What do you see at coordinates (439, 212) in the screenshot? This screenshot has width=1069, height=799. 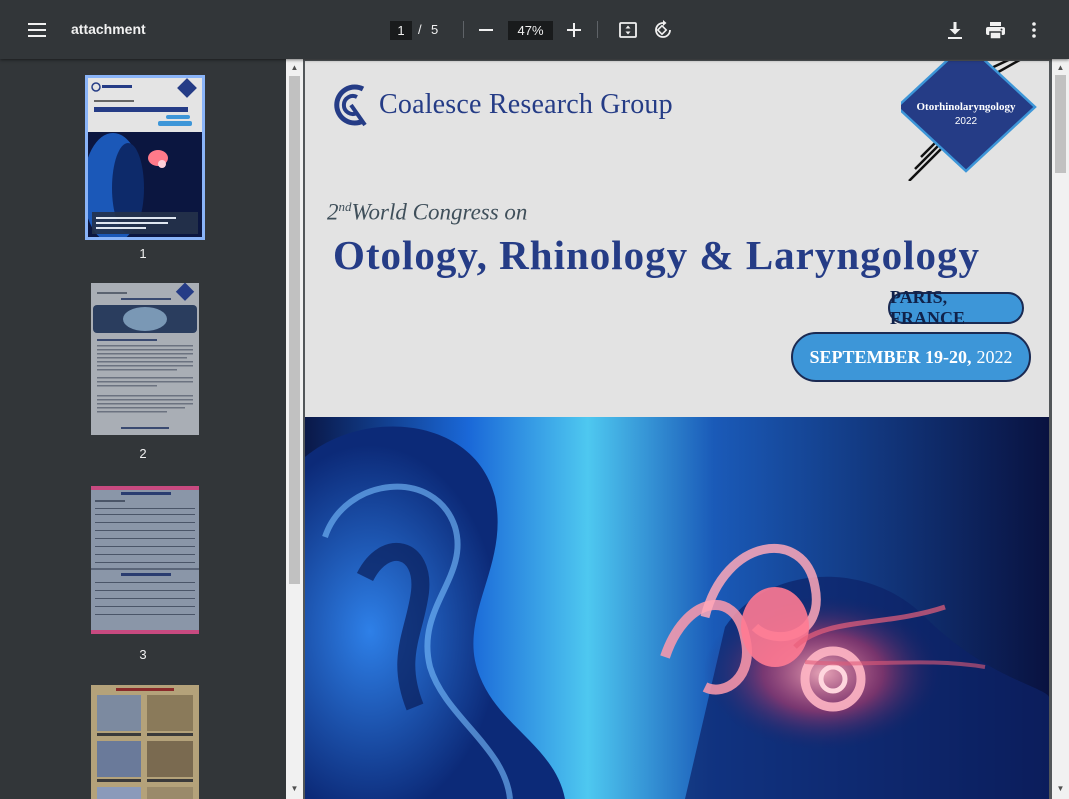 I see `congress-text: World Congress on` at bounding box center [439, 212].